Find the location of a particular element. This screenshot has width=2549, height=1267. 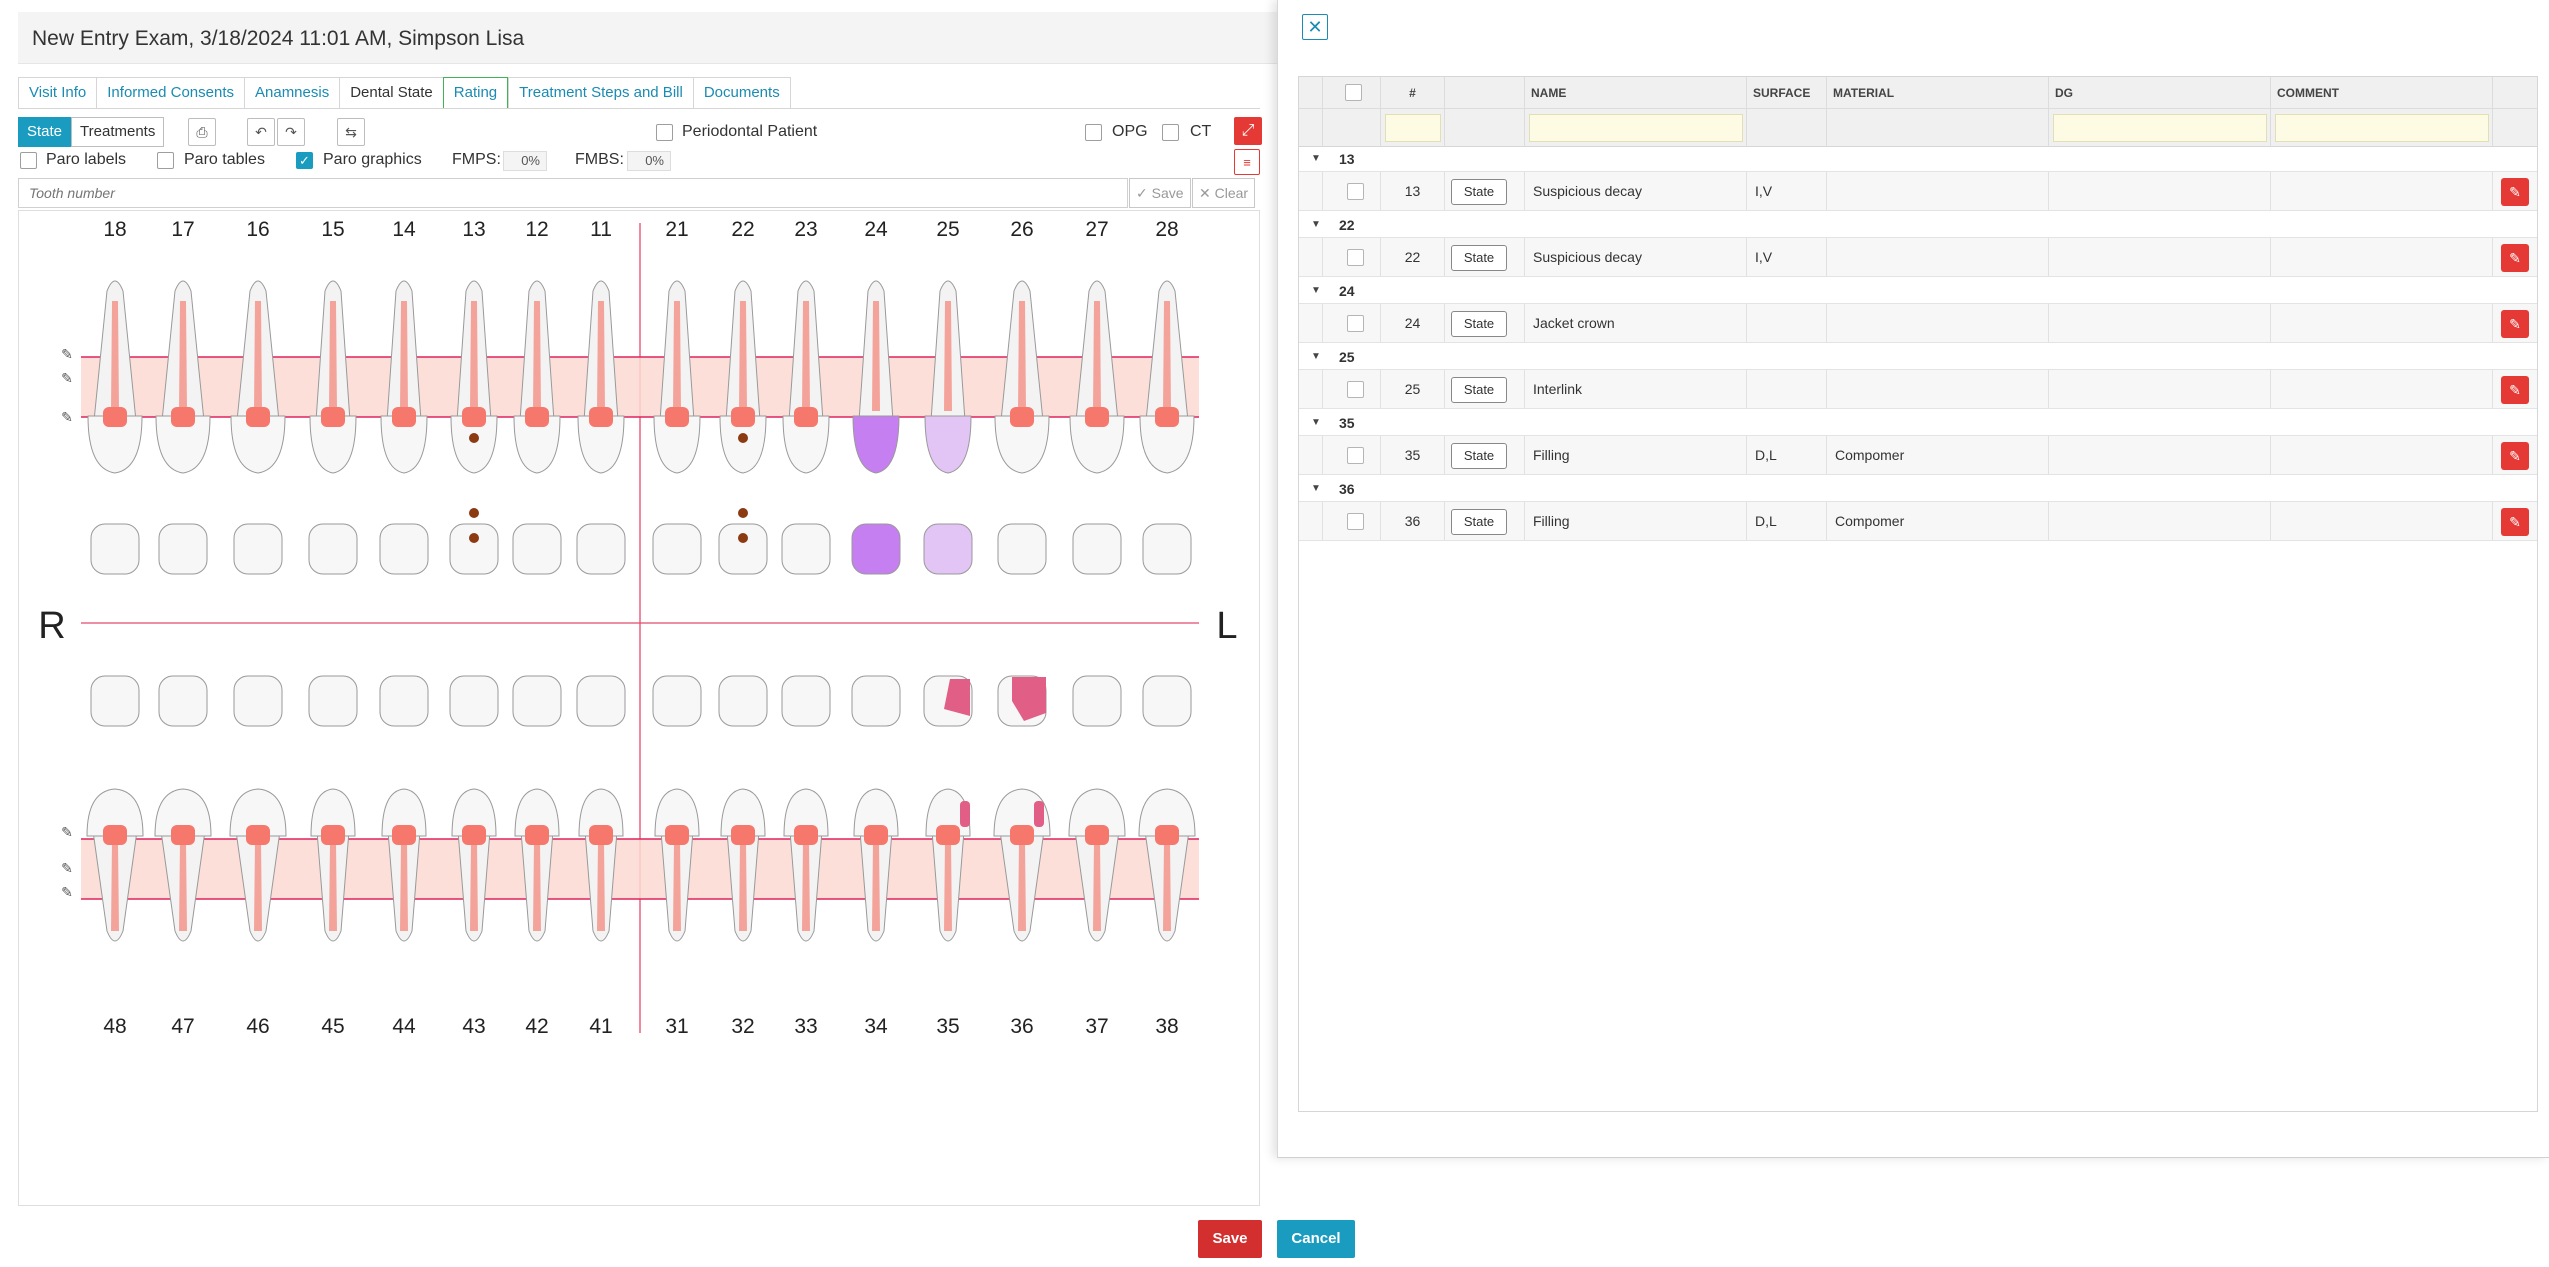

save-small-button: ✓ Save is located at coordinates (1160, 193).